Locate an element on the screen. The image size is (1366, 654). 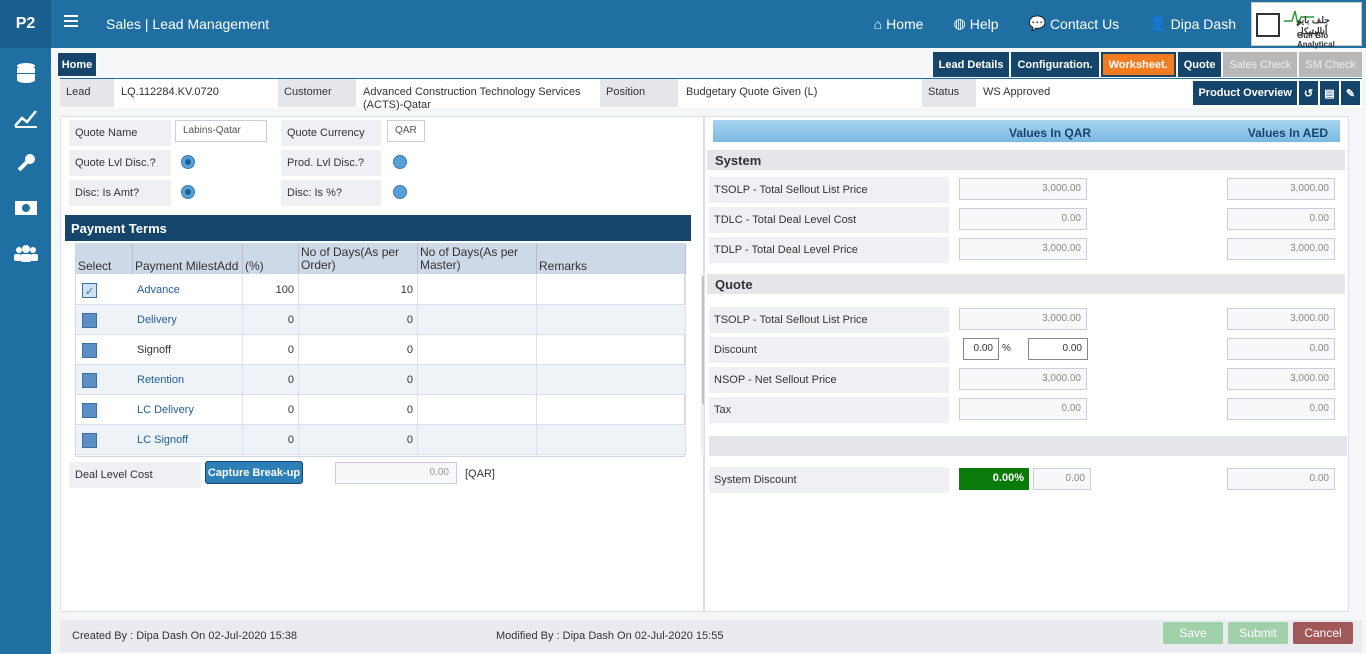
milestone-name: Advance is located at coordinates (188, 290).